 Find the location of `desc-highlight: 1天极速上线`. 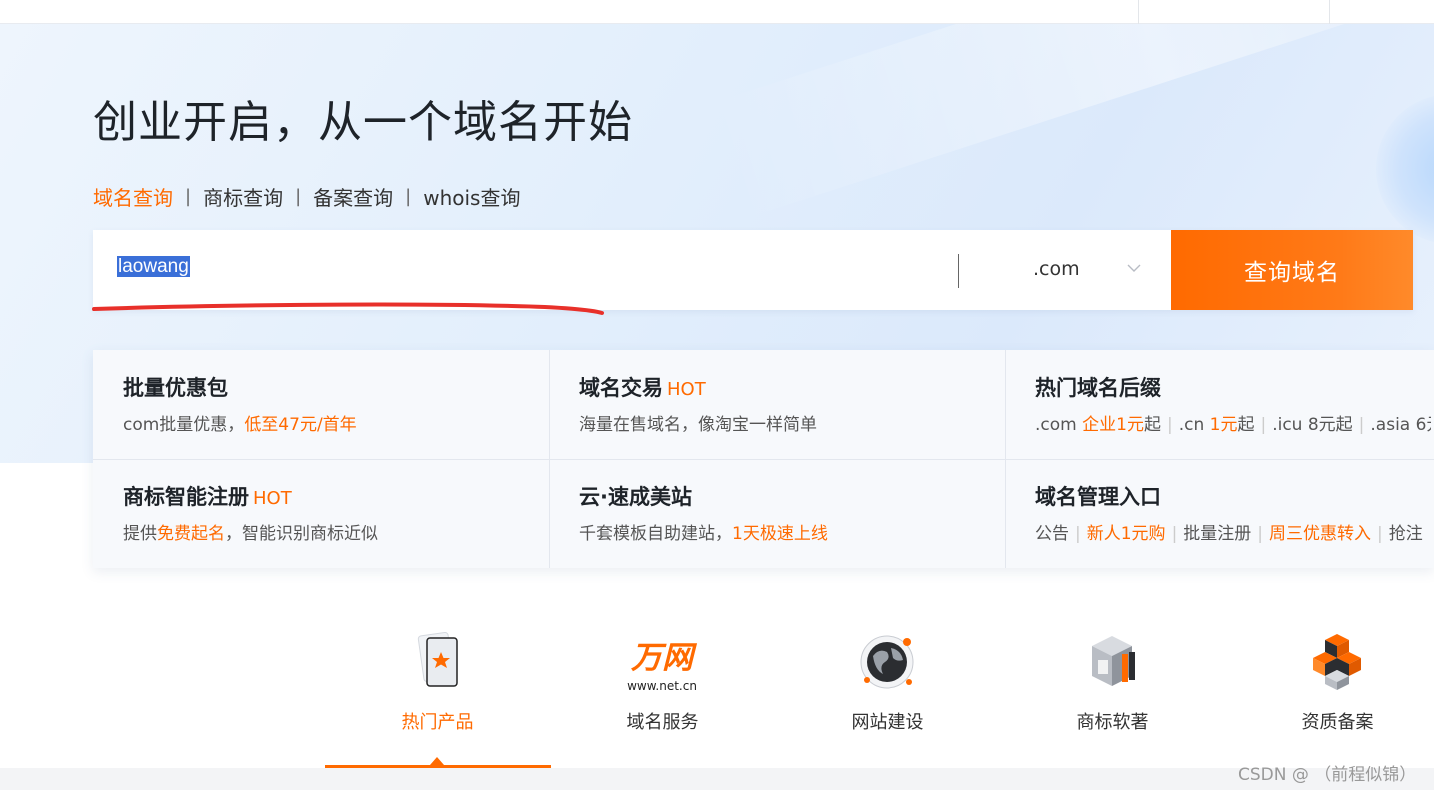

desc-highlight: 1天极速上线 is located at coordinates (780, 534).